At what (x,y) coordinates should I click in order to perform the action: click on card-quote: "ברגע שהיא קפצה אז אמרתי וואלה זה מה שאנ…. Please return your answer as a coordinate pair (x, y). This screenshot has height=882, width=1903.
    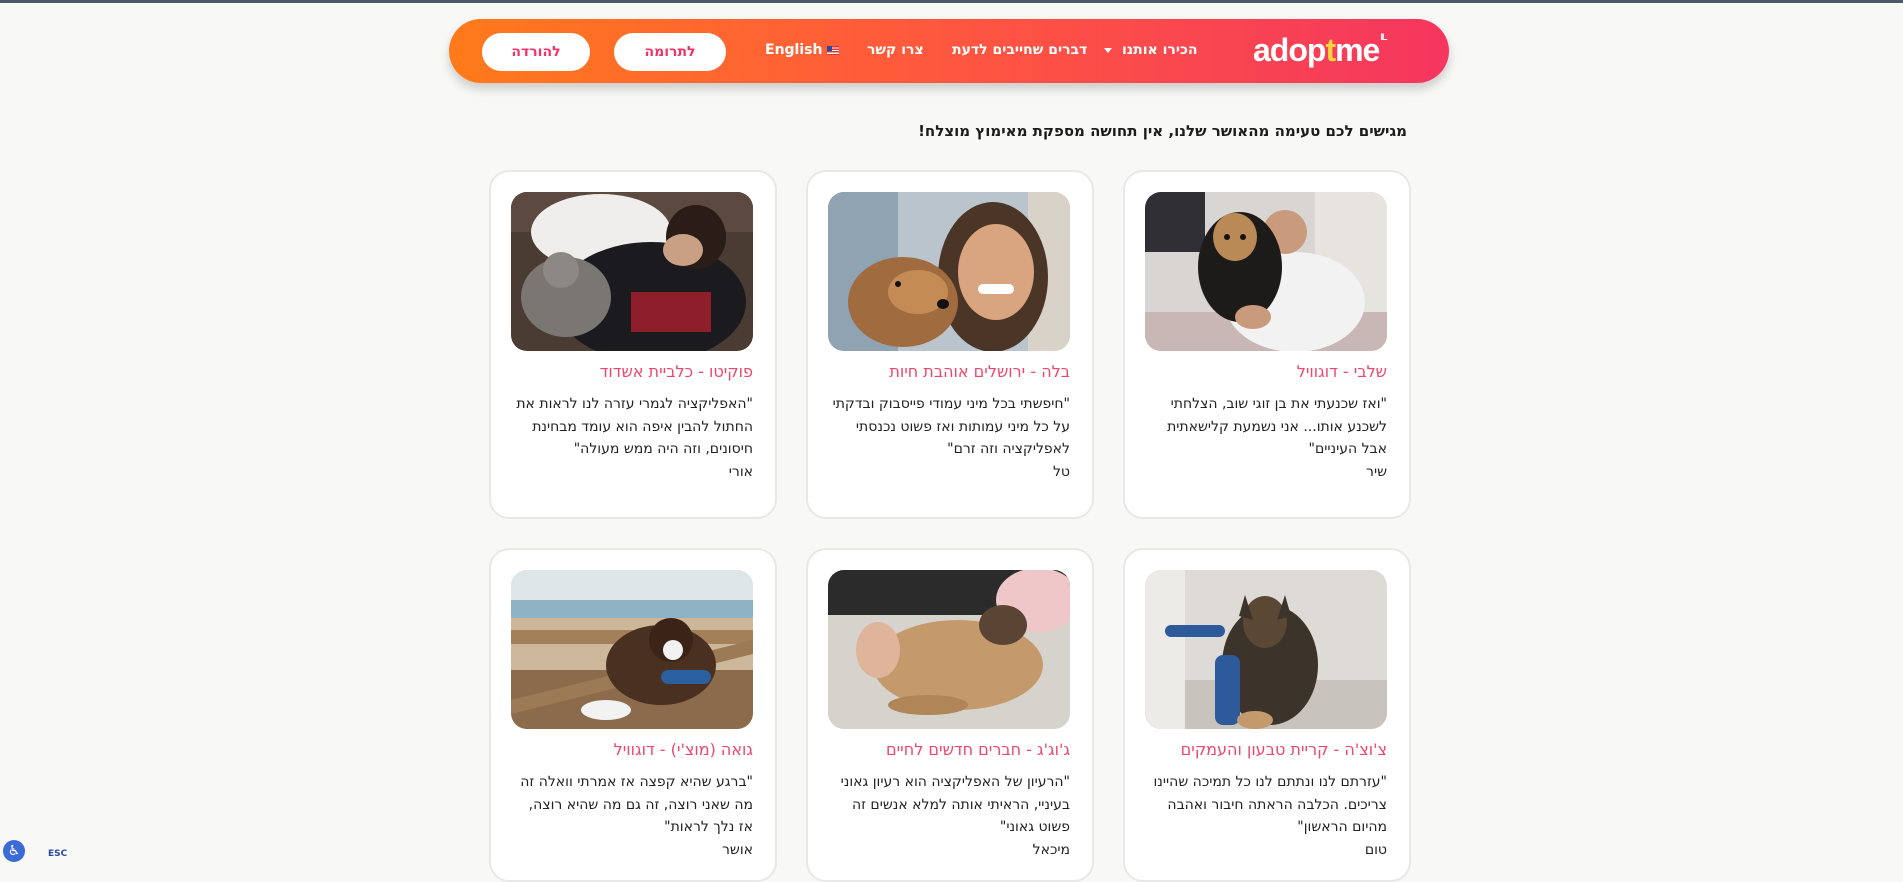
    Looking at the image, I should click on (636, 804).